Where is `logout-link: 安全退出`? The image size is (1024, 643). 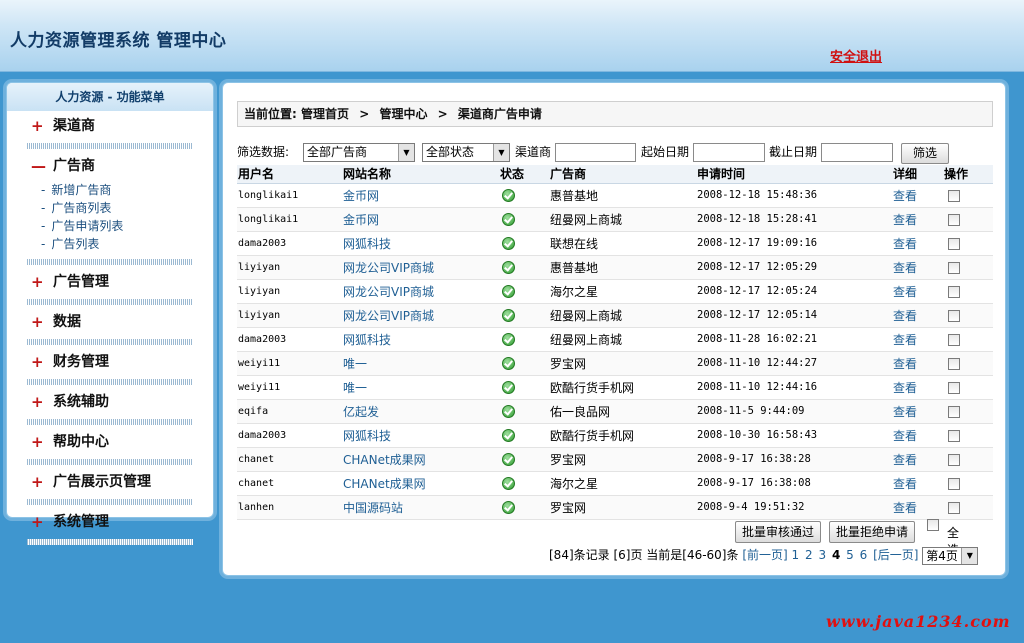 logout-link: 安全退出 is located at coordinates (856, 55).